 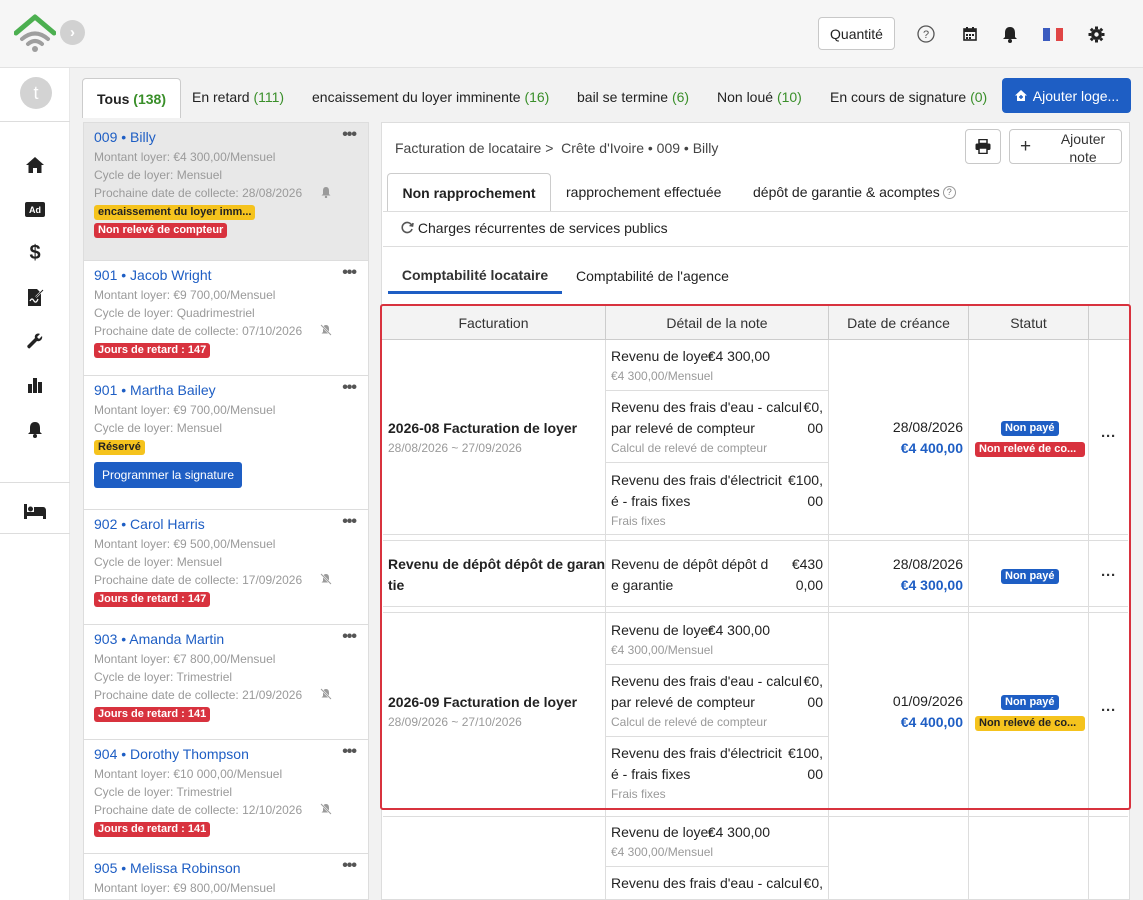 What do you see at coordinates (856, 33) in the screenshot?
I see `quantity-button: Quantité` at bounding box center [856, 33].